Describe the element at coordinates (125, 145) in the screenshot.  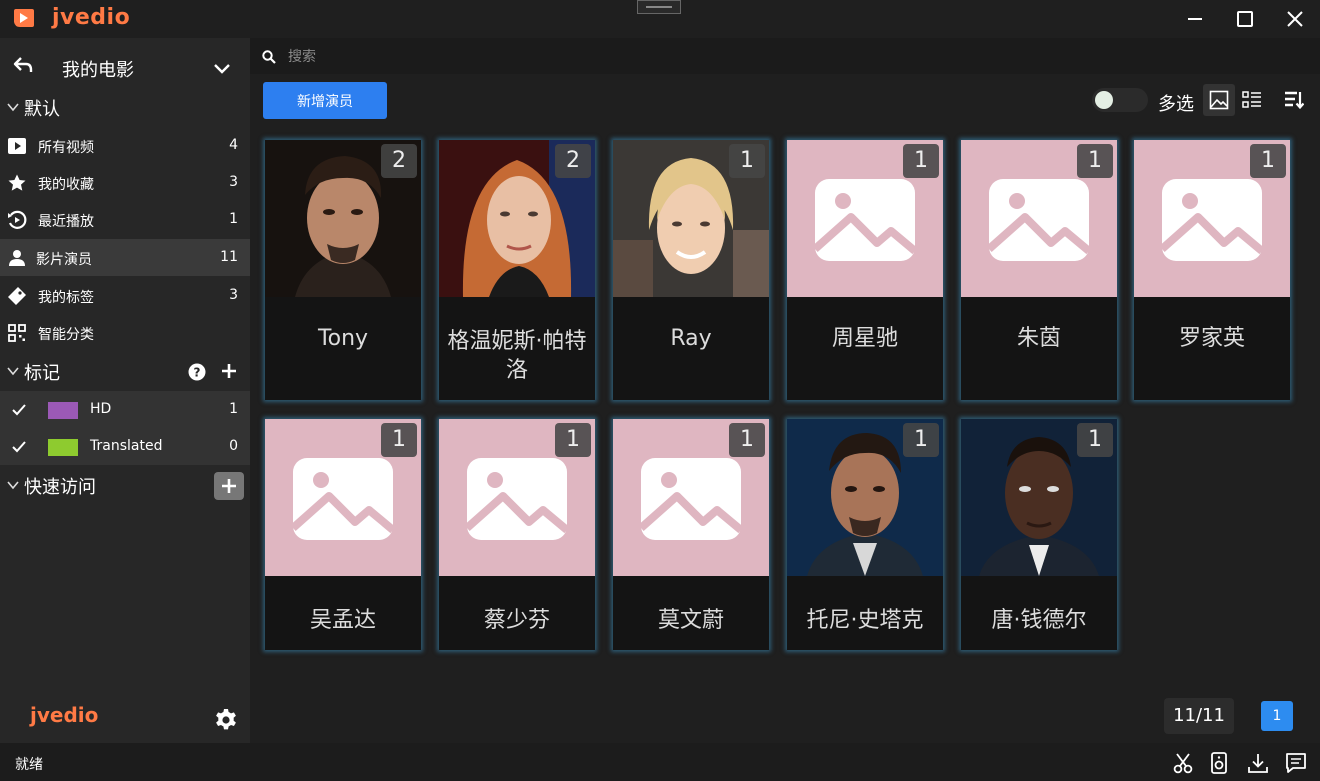
I see `sidebar-item-all-videos: 所有视频 4` at that location.